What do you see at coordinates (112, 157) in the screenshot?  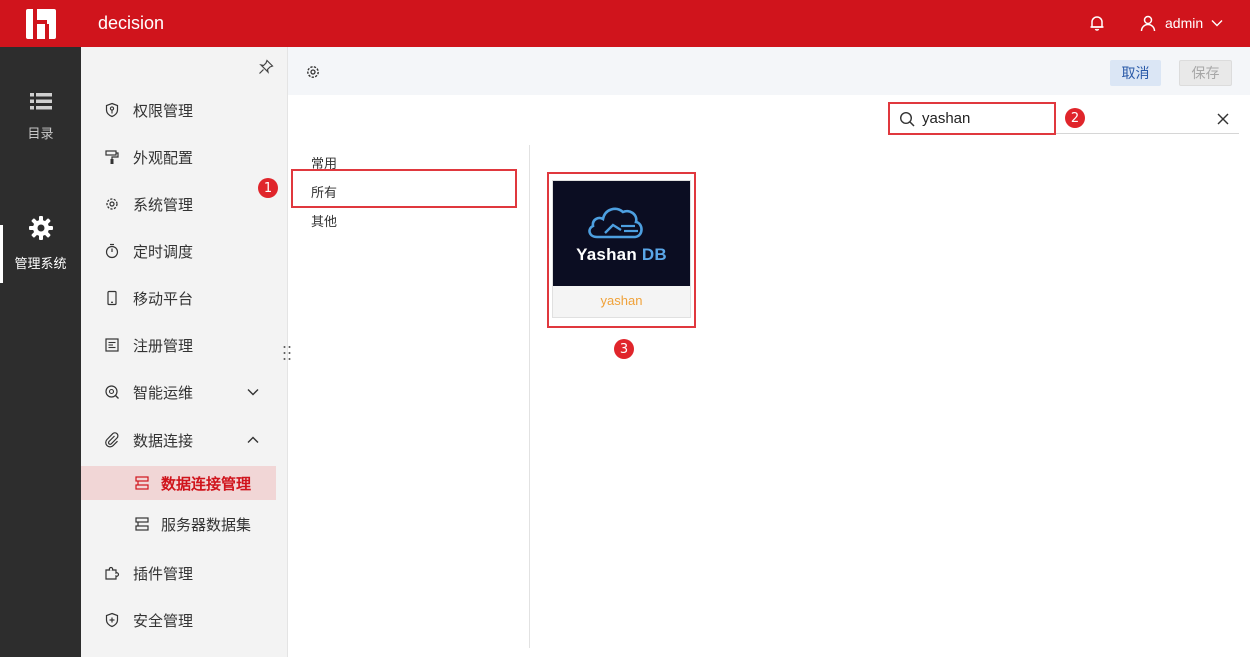 I see `paint-roller-icon` at bounding box center [112, 157].